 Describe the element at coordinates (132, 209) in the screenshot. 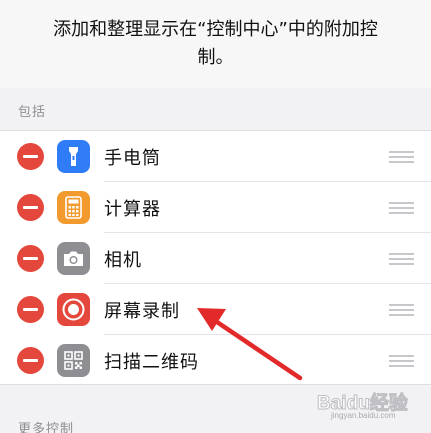

I see `list-item-label: 计算器` at that location.